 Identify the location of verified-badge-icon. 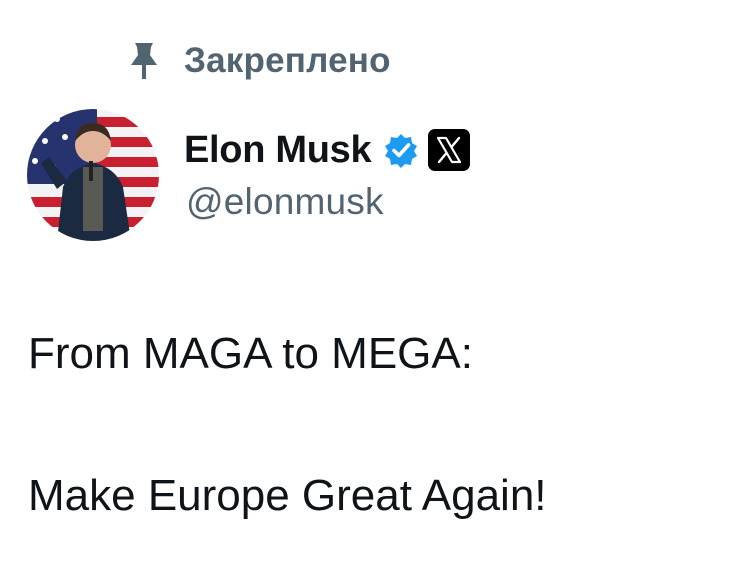
(401, 150).